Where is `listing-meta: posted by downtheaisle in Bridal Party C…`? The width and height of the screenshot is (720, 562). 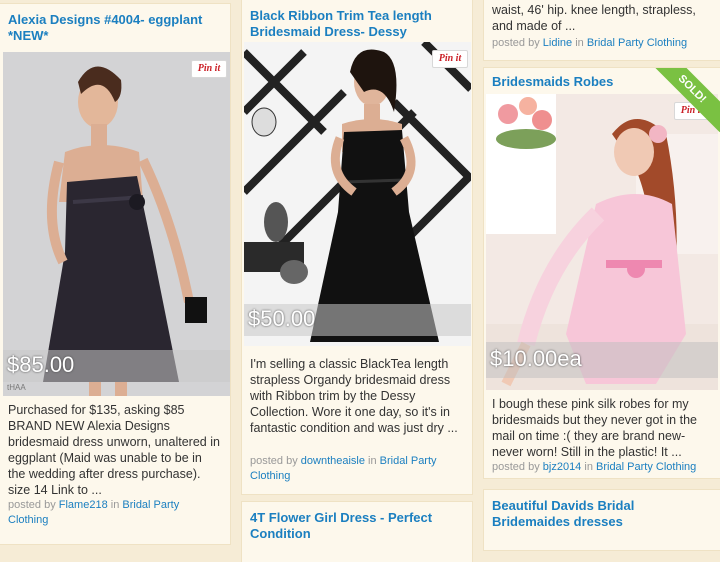 listing-meta: posted by downtheaisle in Bridal Party C… is located at coordinates (357, 469).